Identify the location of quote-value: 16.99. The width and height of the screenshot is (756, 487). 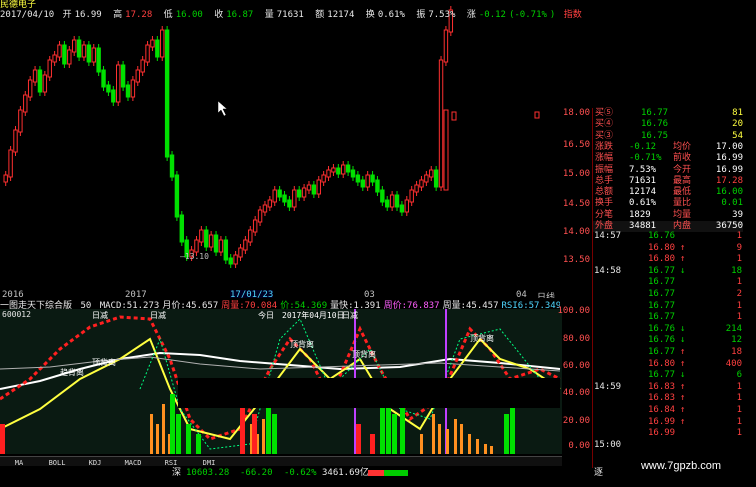
(729, 169).